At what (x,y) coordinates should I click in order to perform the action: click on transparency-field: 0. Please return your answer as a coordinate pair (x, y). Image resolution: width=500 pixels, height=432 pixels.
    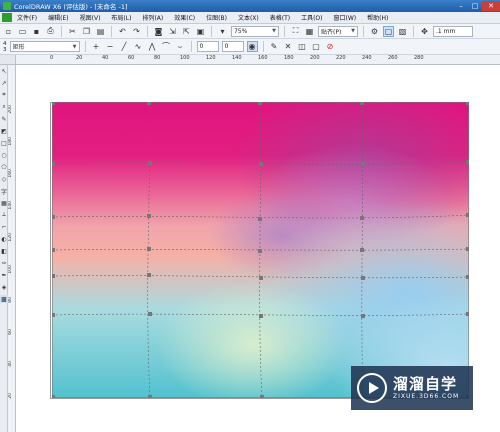
    Looking at the image, I should click on (232, 46).